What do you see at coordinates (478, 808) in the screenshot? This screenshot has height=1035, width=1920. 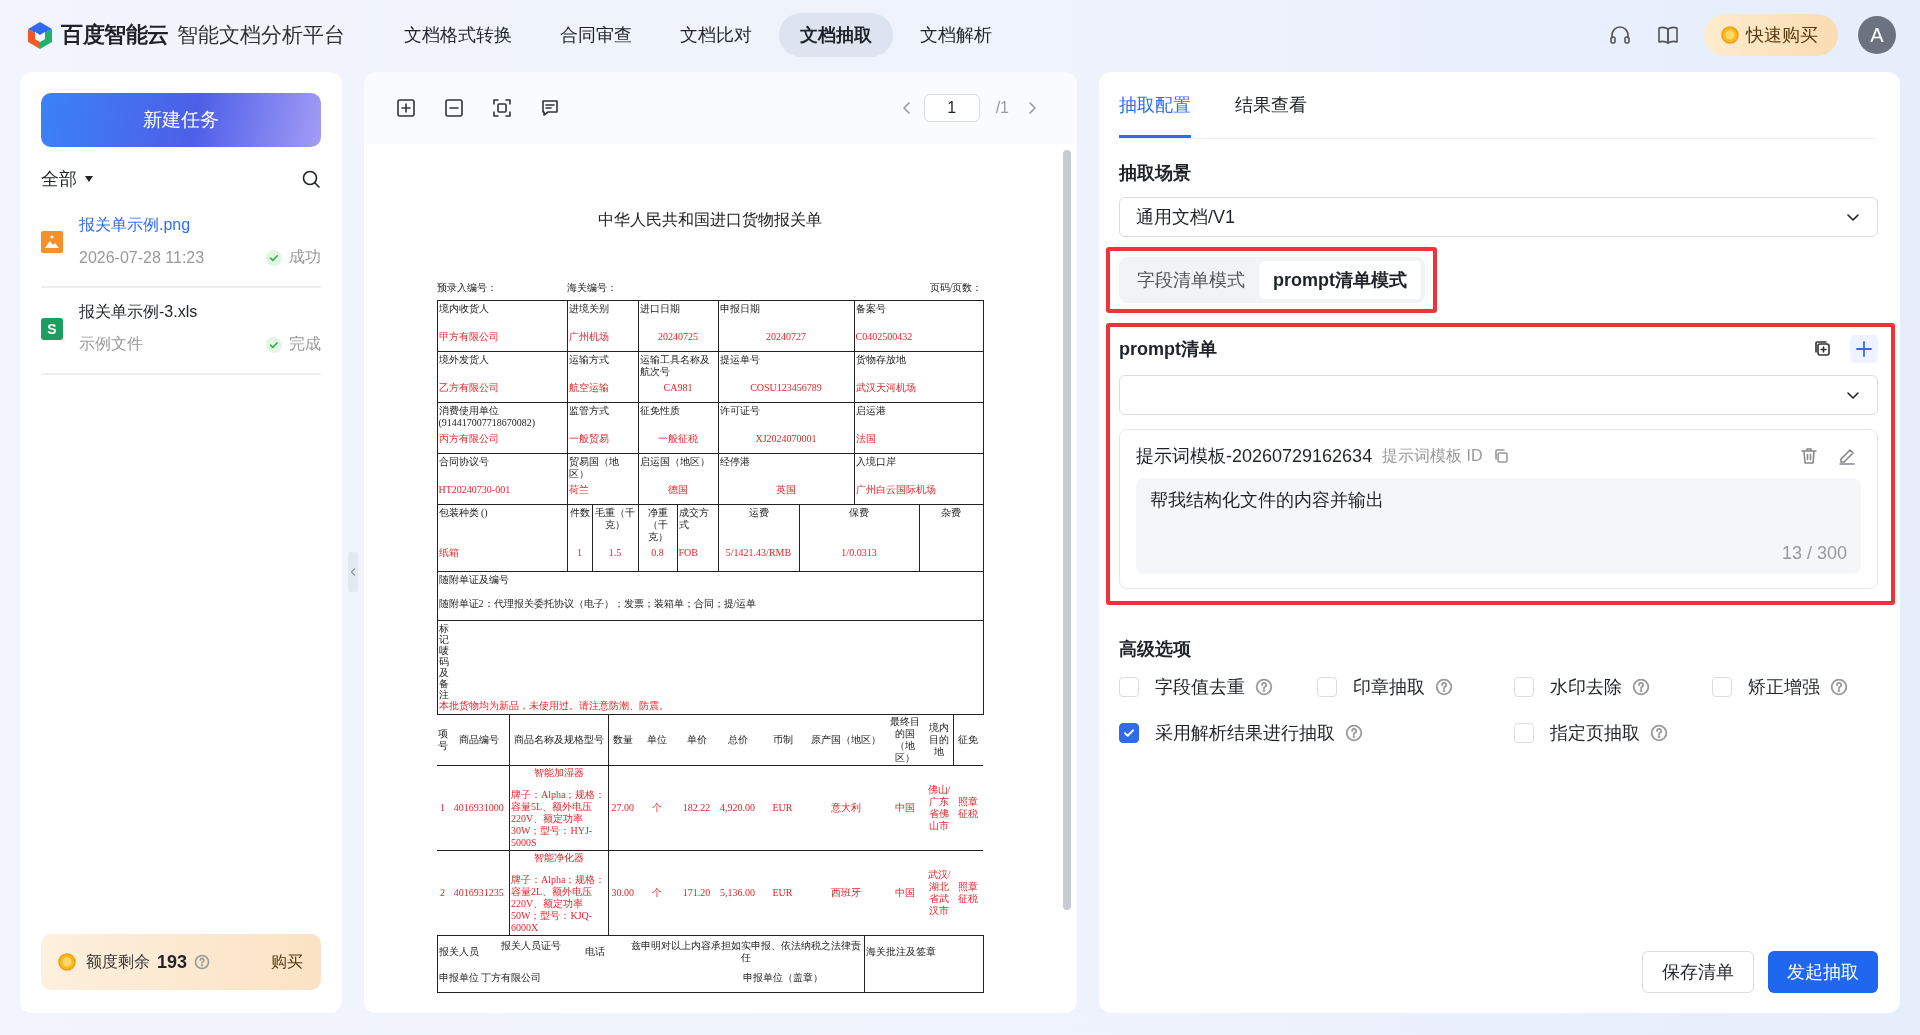 I see `table-cell-text: 4016931000` at bounding box center [478, 808].